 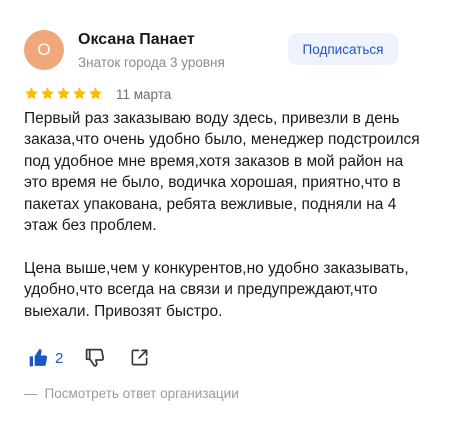 I want to click on rating-stars, so click(x=63, y=94).